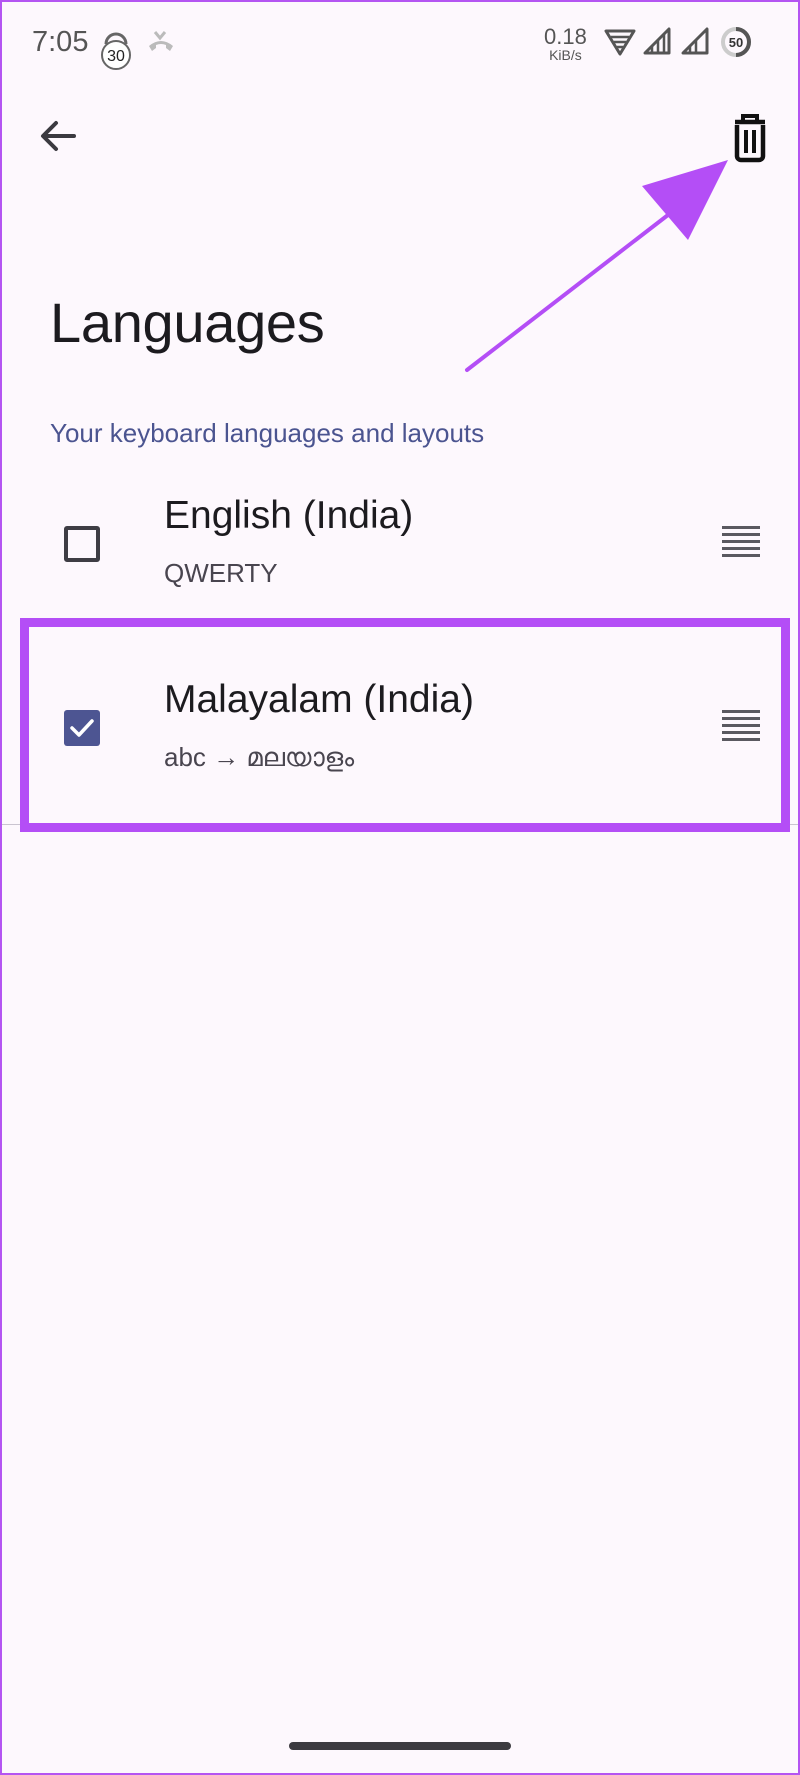 The height and width of the screenshot is (1775, 800). What do you see at coordinates (620, 42) in the screenshot?
I see `wifi-icon` at bounding box center [620, 42].